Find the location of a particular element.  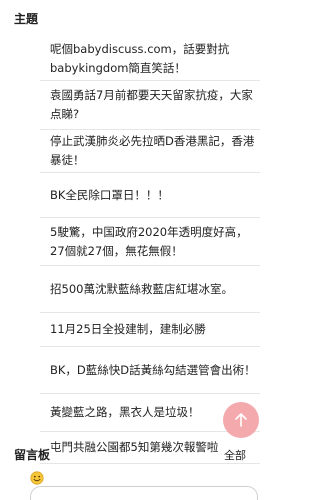

topic-title: BK，D藍絲快D話黃絲勾結選管會出術！ is located at coordinates (153, 369).